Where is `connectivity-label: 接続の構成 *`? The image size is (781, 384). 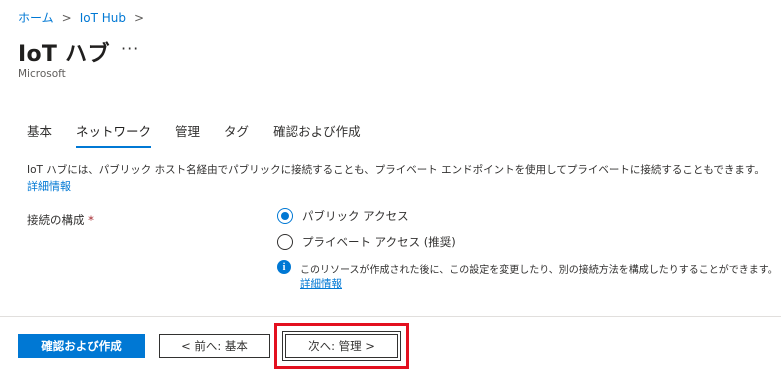 connectivity-label: 接続の構成 * is located at coordinates (60, 220).